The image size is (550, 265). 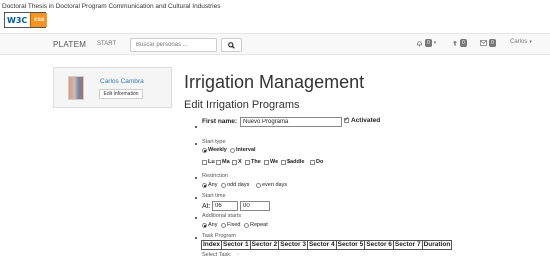 I want to click on user-menu-label: Carlos, so click(x=519, y=42).